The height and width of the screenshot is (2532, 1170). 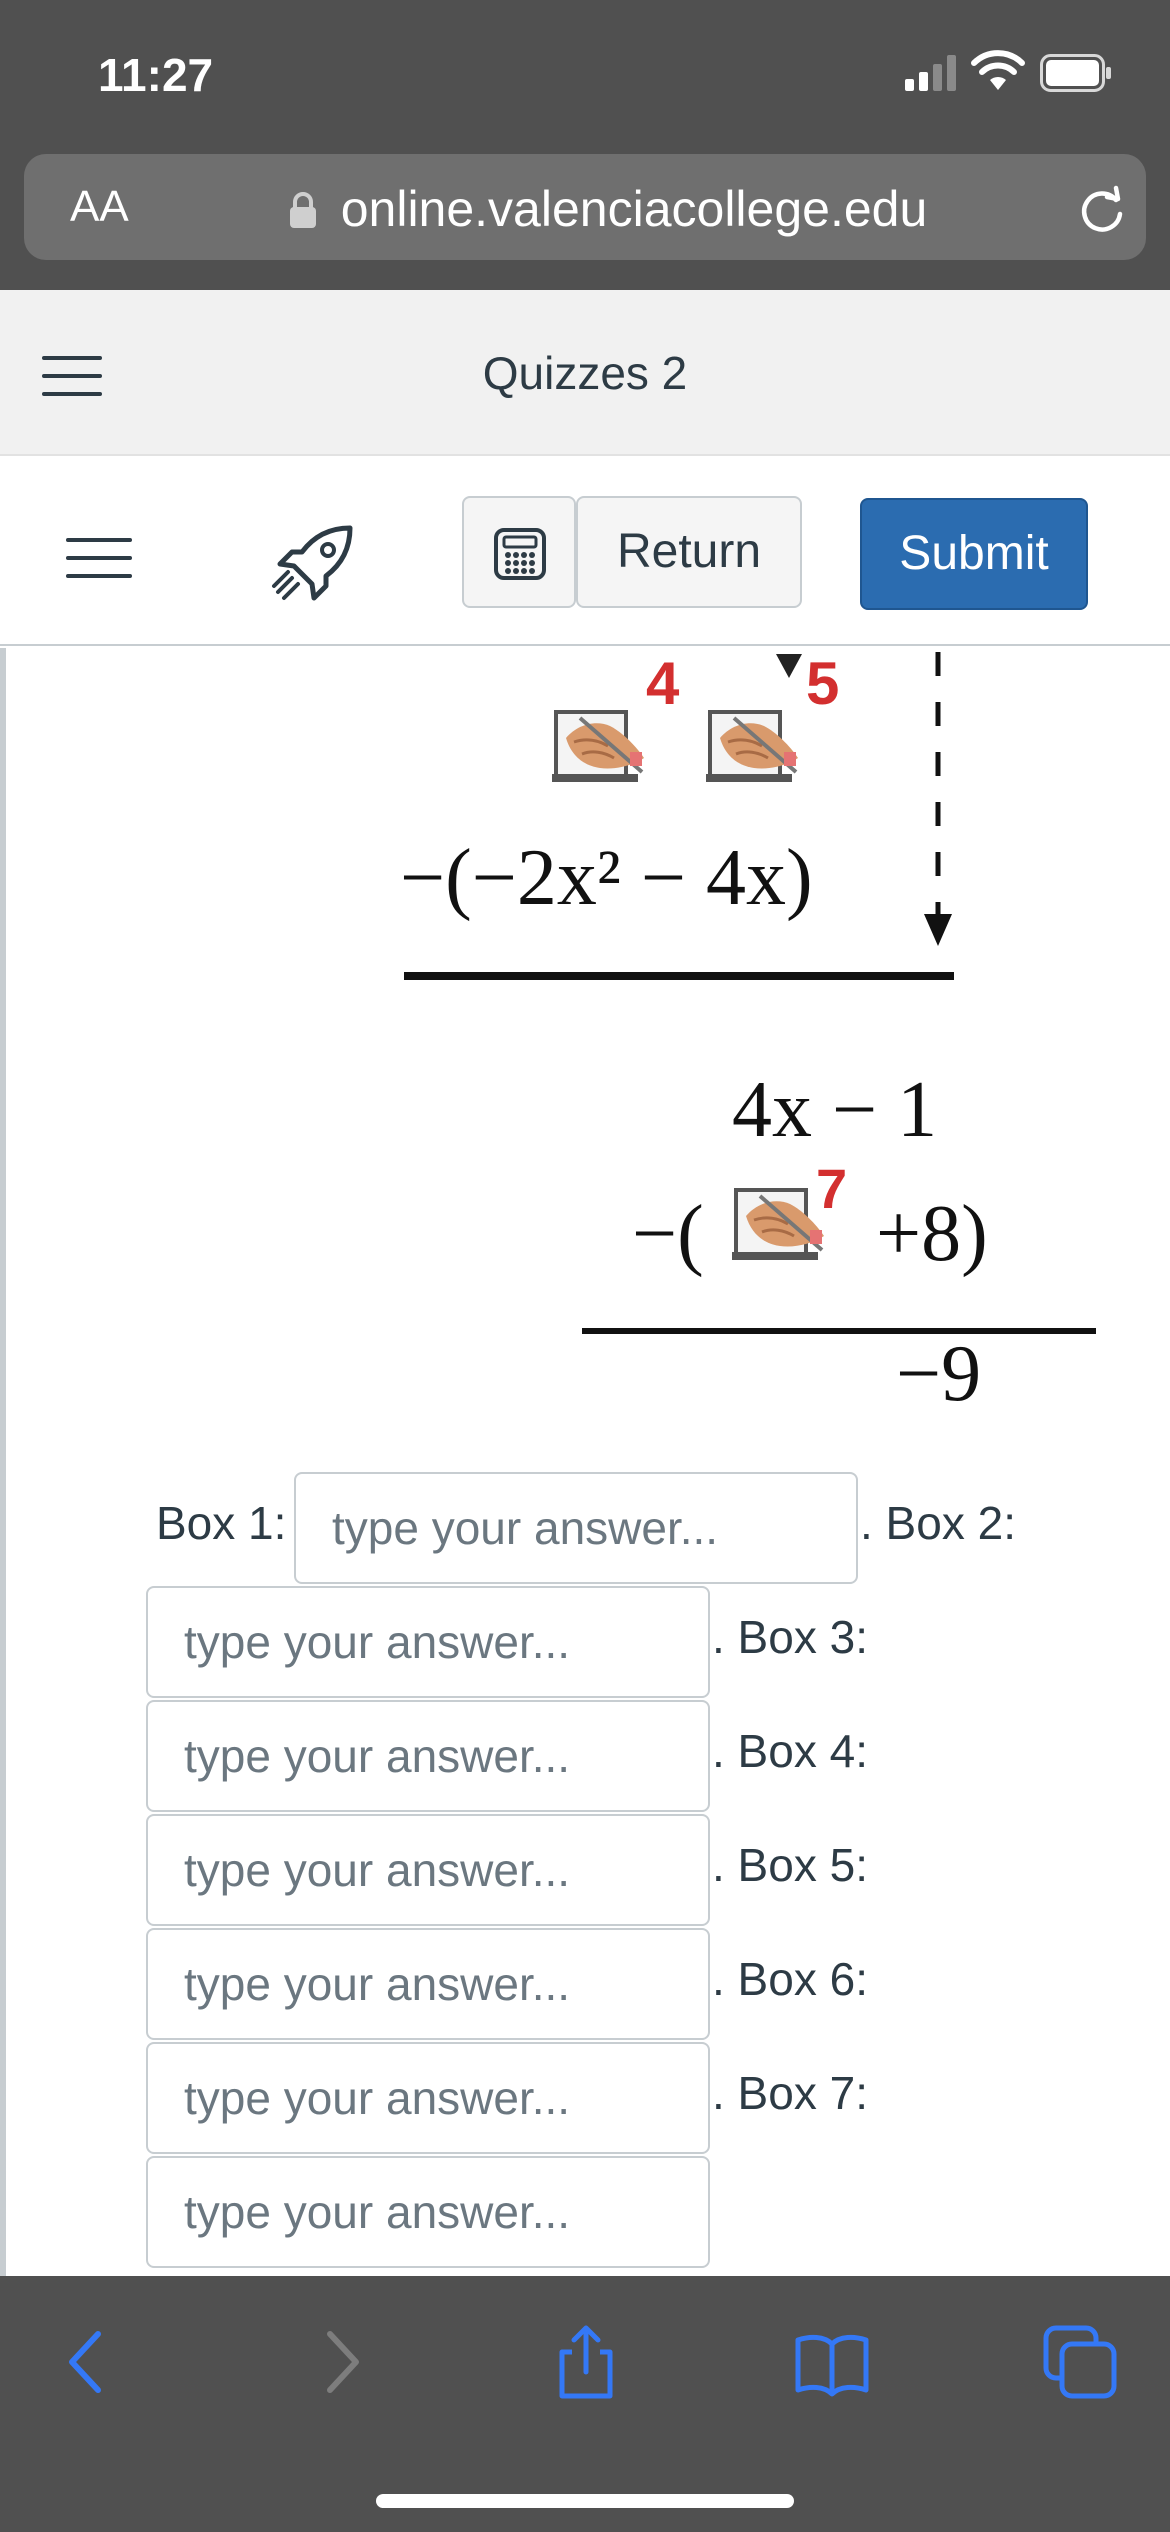 What do you see at coordinates (790, 1865) in the screenshot?
I see `box-5-label: . Box 5:` at bounding box center [790, 1865].